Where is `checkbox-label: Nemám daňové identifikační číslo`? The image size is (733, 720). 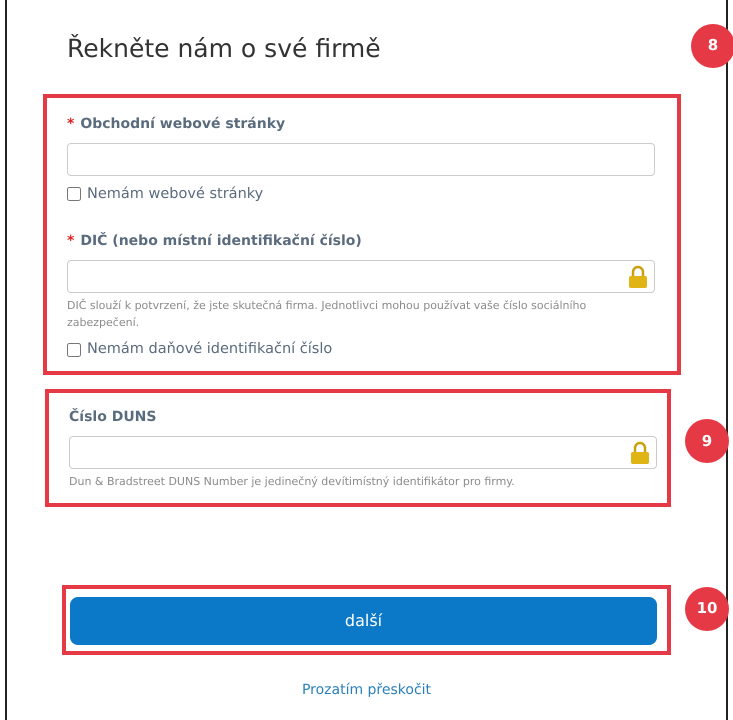 checkbox-label: Nemám daňové identifikační číslo is located at coordinates (209, 350).